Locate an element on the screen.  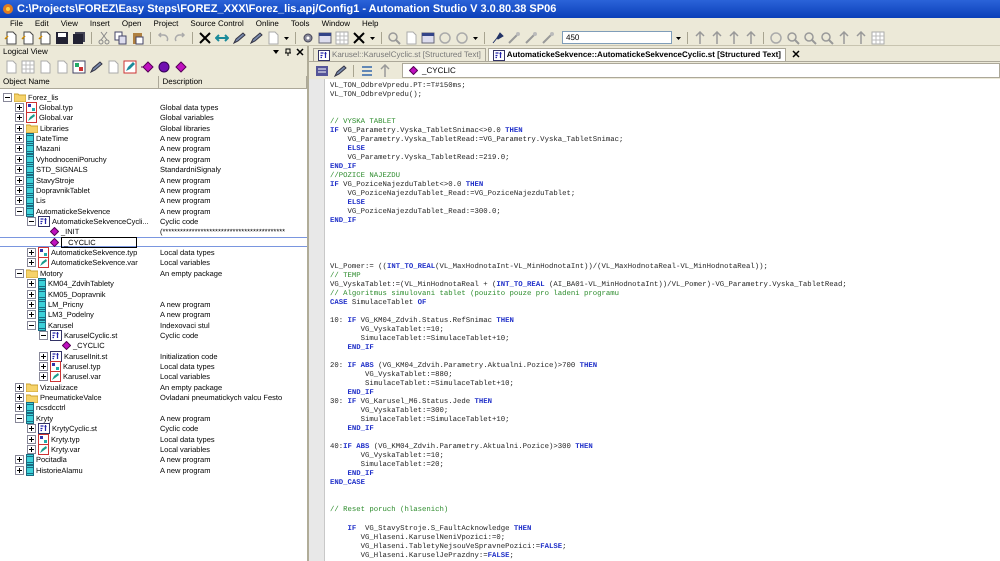
menu-item: Source Control is located at coordinates (217, 24).